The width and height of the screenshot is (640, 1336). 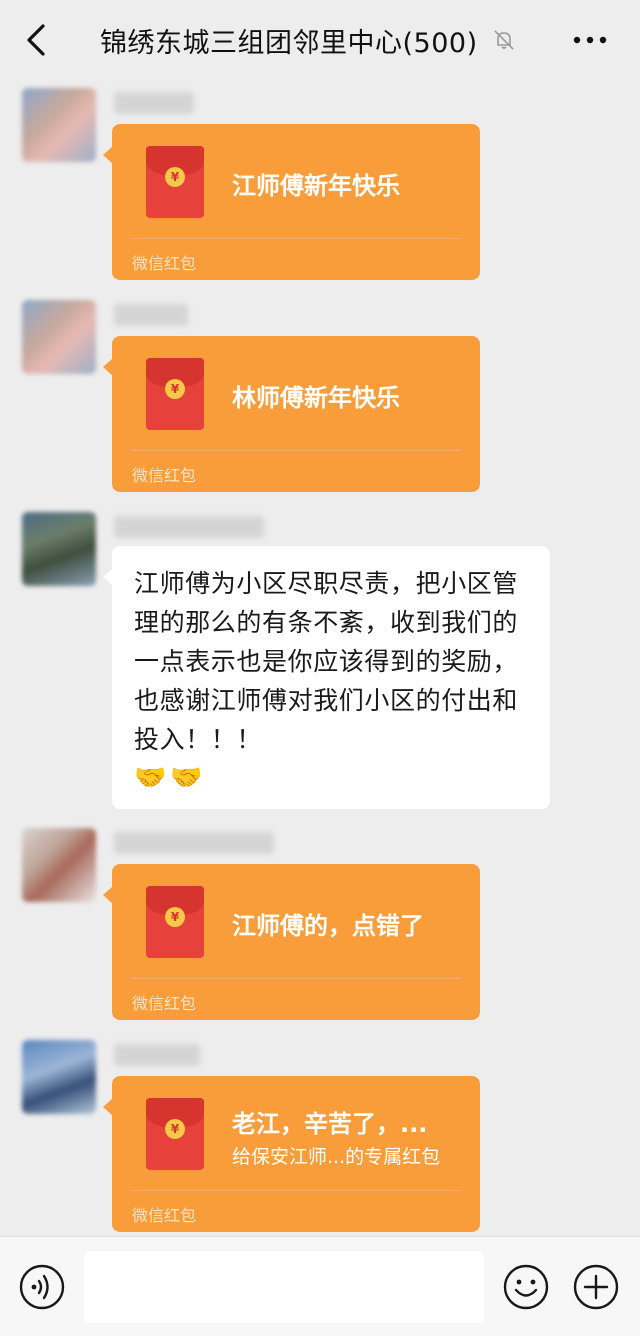 I want to click on bell-off-icon, so click(x=504, y=40).